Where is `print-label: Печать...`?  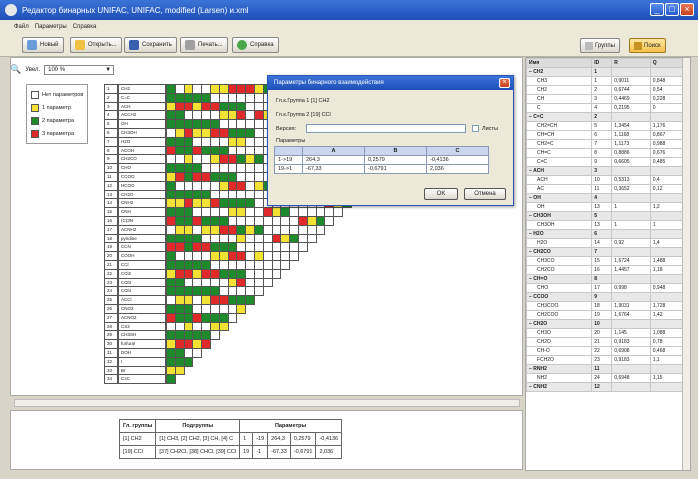
print-label: Печать... is located at coordinates (210, 45).